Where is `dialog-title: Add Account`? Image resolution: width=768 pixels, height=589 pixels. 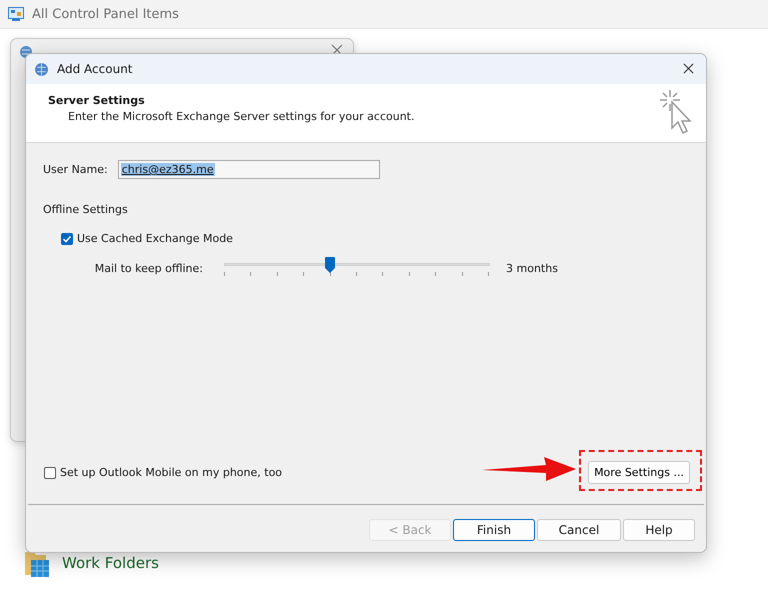
dialog-title: Add Account is located at coordinates (94, 69).